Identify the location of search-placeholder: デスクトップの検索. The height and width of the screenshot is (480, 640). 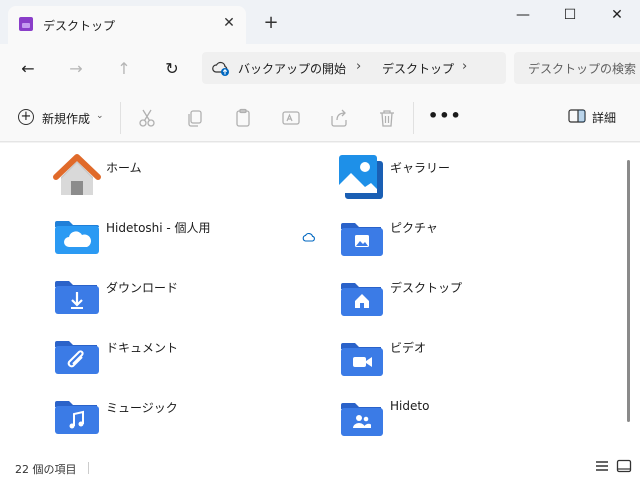
(582, 69).